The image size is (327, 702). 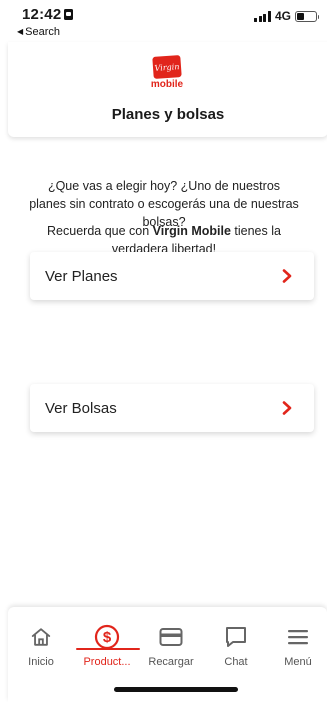 What do you see at coordinates (41, 662) in the screenshot?
I see `nav-label-inicio: Inicio` at bounding box center [41, 662].